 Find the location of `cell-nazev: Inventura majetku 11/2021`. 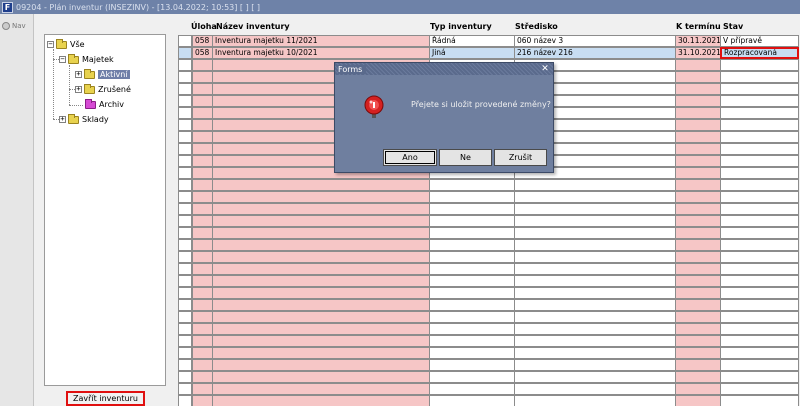

cell-nazev: Inventura majetku 11/2021 is located at coordinates (321, 41).